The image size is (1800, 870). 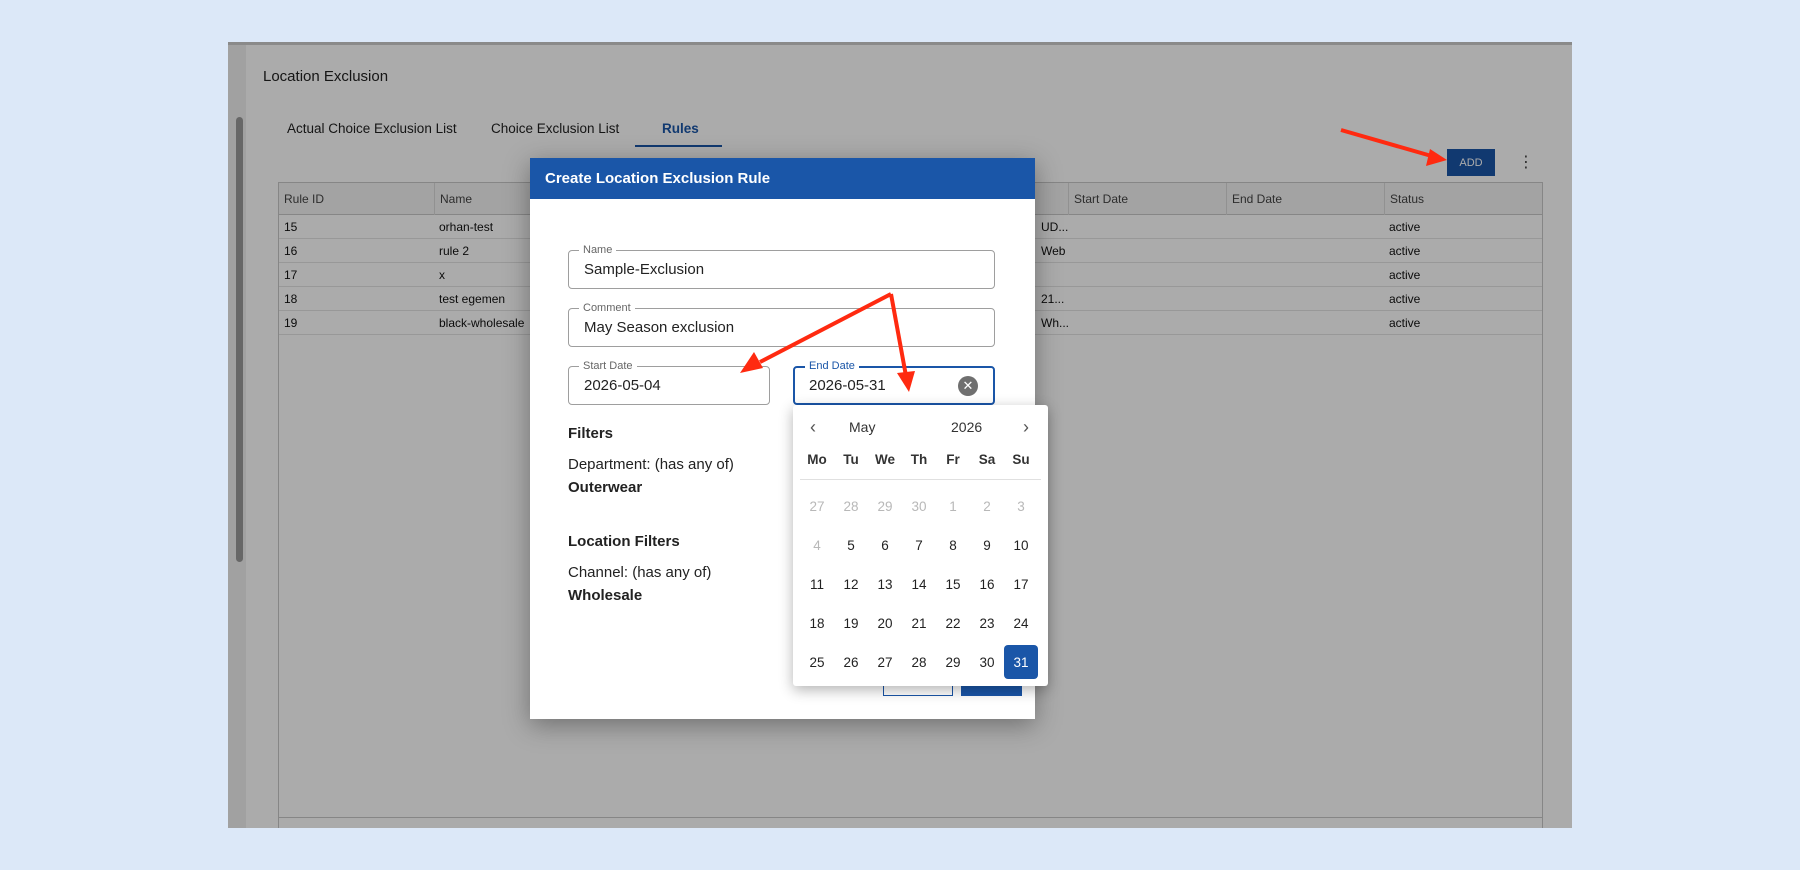 I want to click on dialog-title: Create Location Exclusion Rule, so click(x=782, y=178).